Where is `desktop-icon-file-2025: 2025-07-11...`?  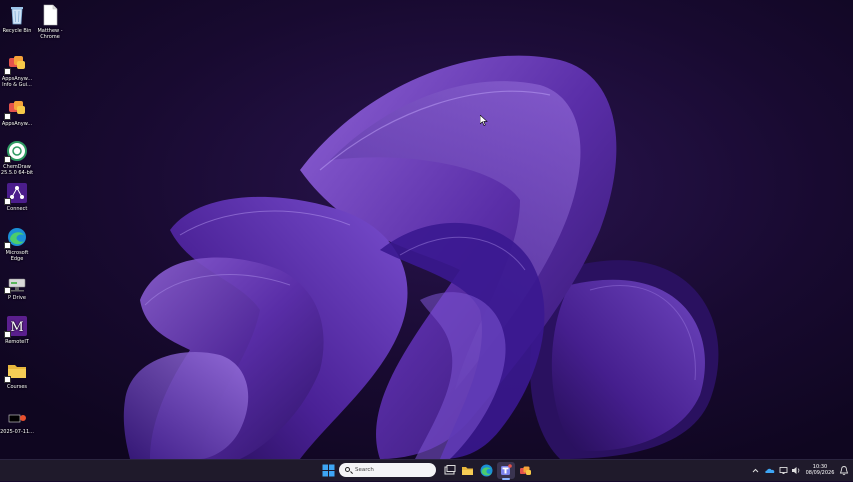 desktop-icon-file-2025: 2025-07-11... is located at coordinates (17, 420).